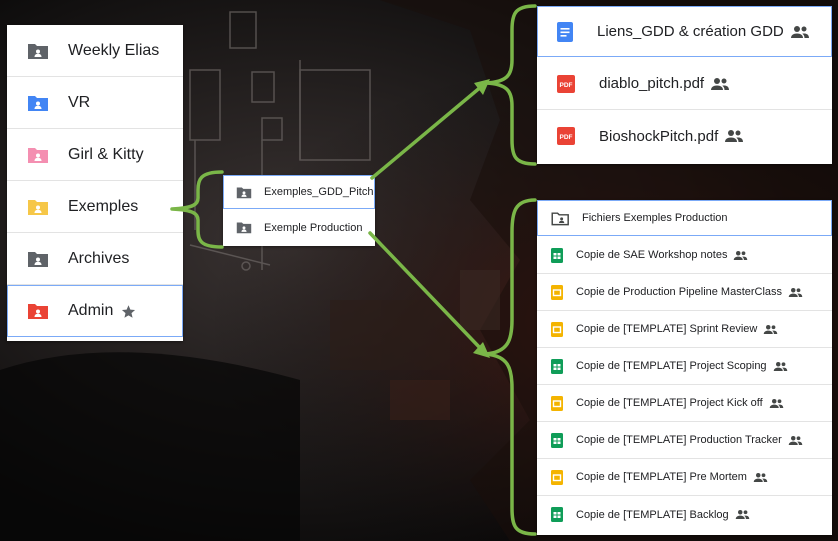  What do you see at coordinates (560, 218) in the screenshot?
I see `shared-folder-outline-icon` at bounding box center [560, 218].